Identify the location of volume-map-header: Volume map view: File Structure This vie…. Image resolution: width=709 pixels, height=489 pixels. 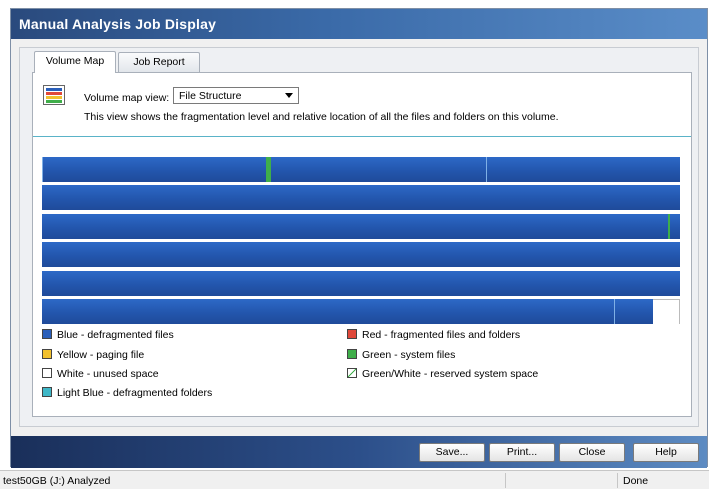
(362, 105).